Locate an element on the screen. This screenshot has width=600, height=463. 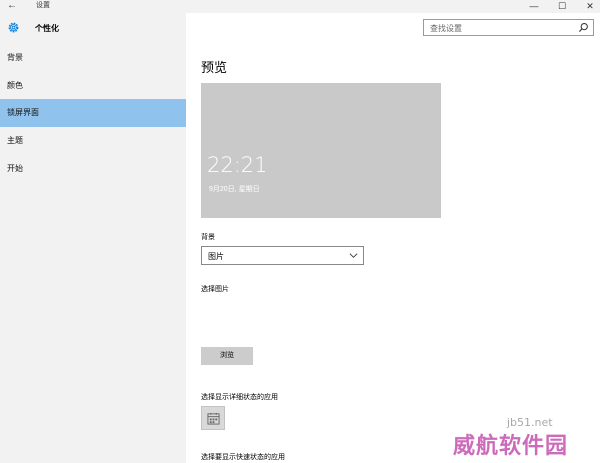
lock-screen-preview: 22:21 9月20日, 星期日 is located at coordinates (321, 150).